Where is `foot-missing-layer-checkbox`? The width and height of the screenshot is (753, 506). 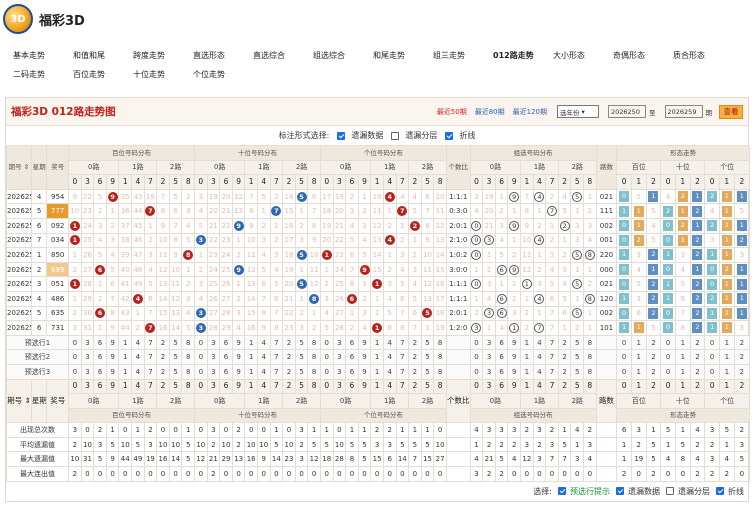 foot-missing-layer-checkbox is located at coordinates (670, 491).